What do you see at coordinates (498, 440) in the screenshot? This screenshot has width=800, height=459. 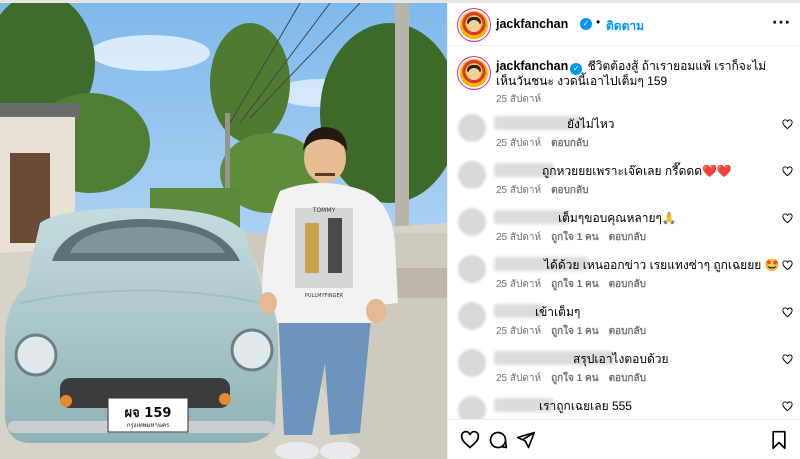 I see `comment-bubble-icon` at bounding box center [498, 440].